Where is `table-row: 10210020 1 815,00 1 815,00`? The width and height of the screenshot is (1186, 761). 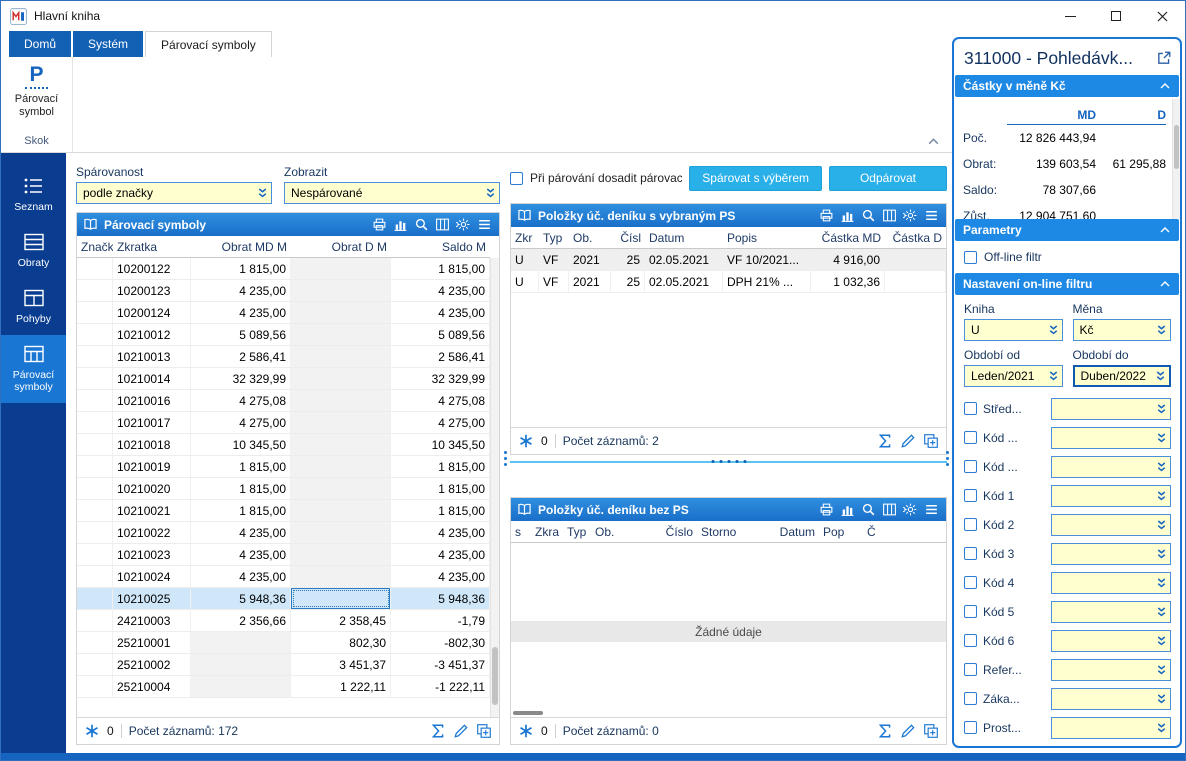 table-row: 10210020 1 815,00 1 815,00 is located at coordinates (283, 489).